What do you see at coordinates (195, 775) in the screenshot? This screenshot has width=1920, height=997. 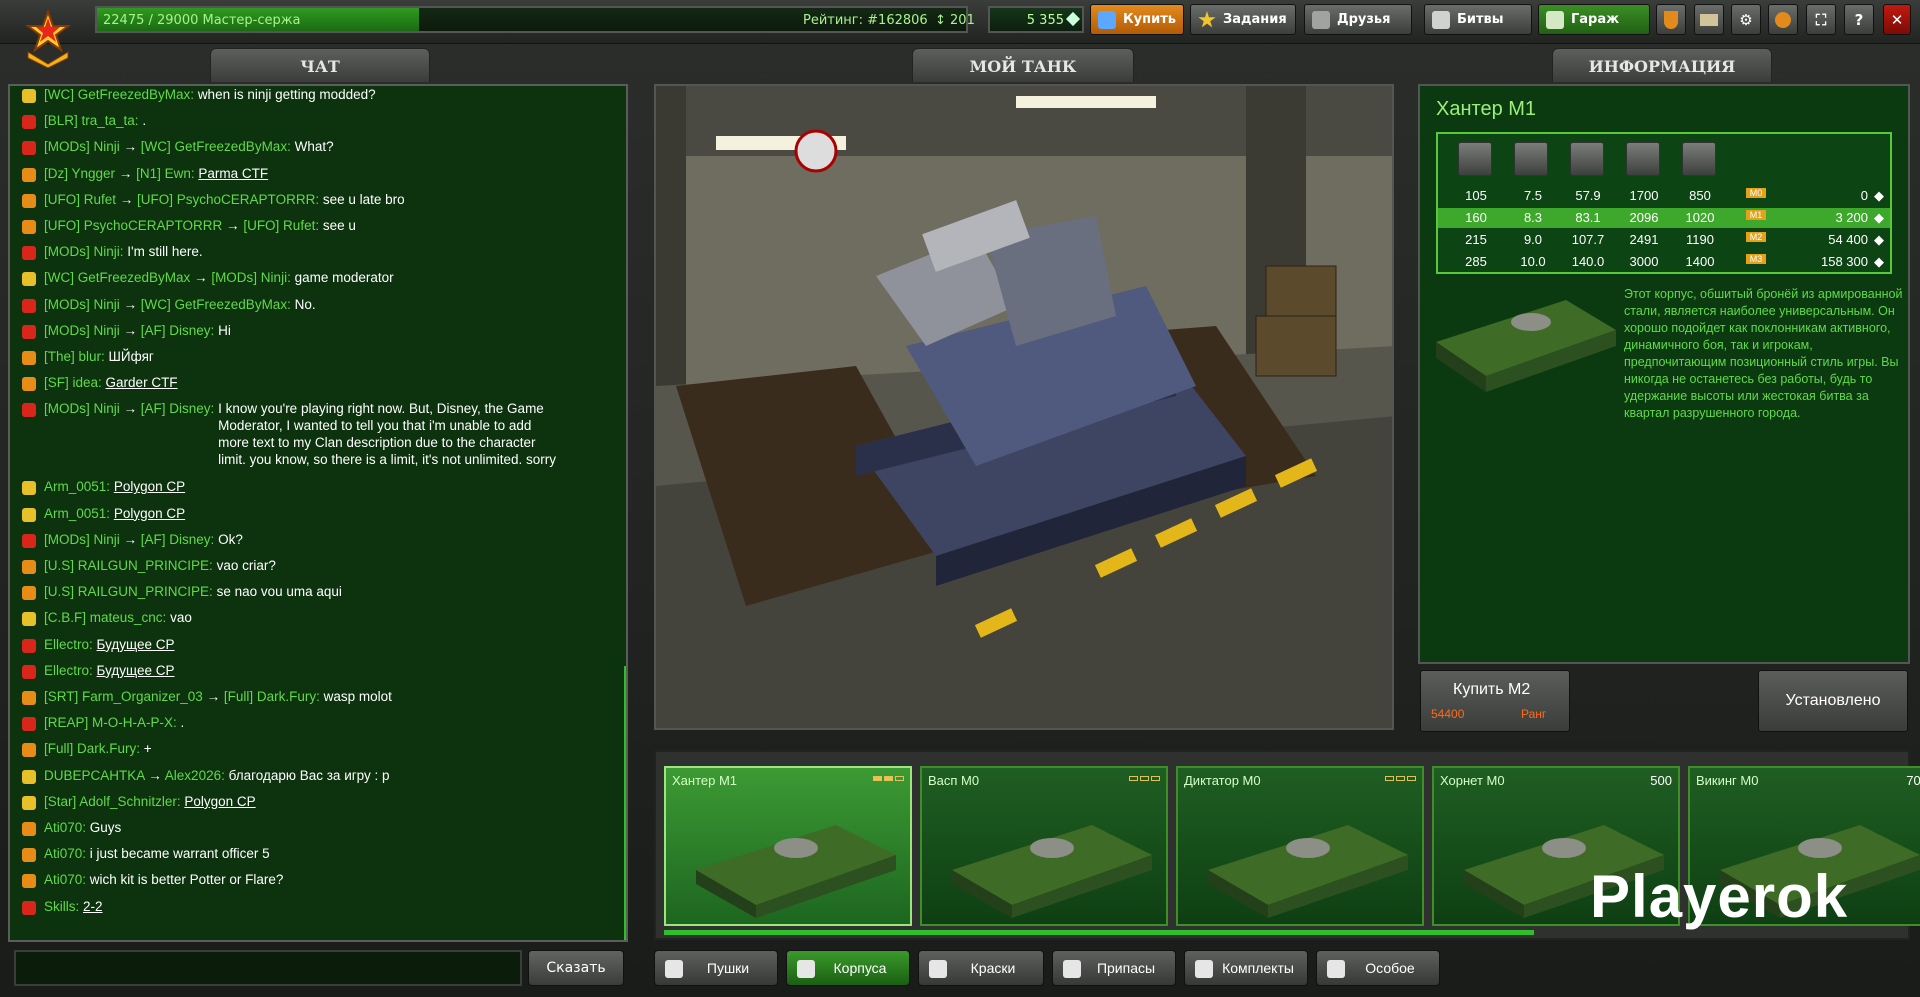 I see `chat-recipient: Alex2026:` at bounding box center [195, 775].